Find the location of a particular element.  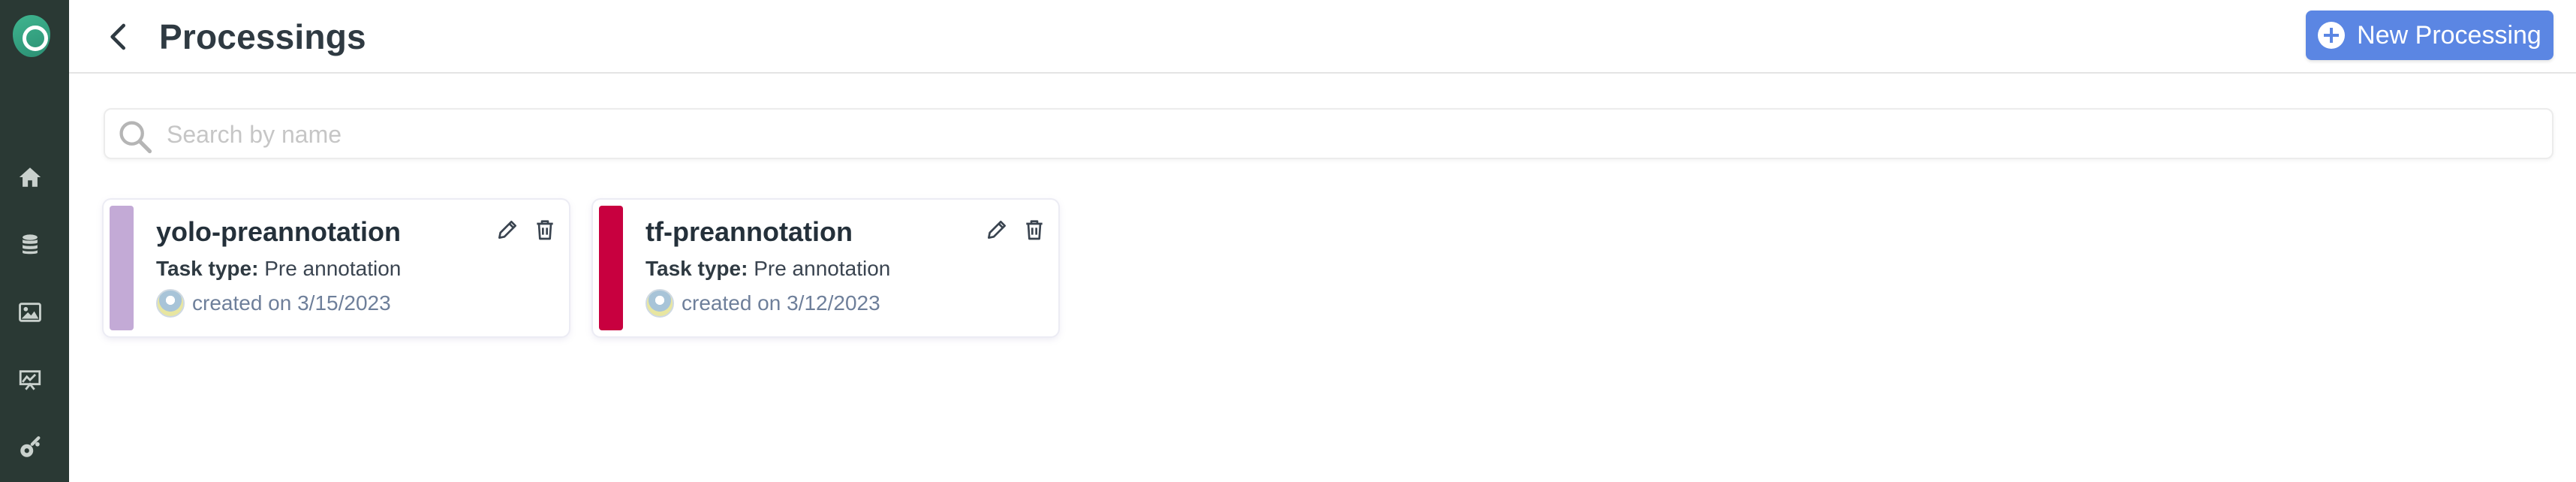

created-date: created on 3/12/2023 is located at coordinates (781, 303).